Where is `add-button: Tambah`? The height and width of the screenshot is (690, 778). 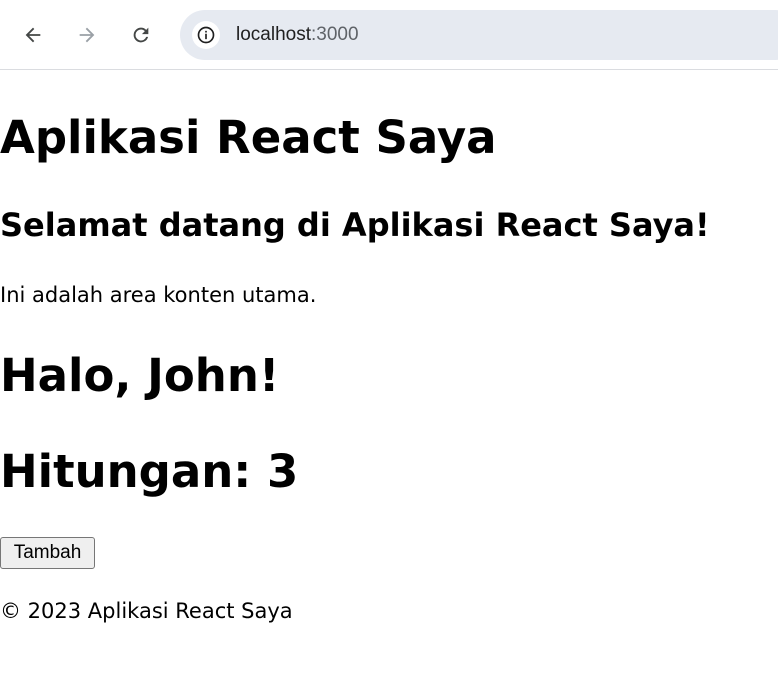 add-button: Tambah is located at coordinates (47, 553).